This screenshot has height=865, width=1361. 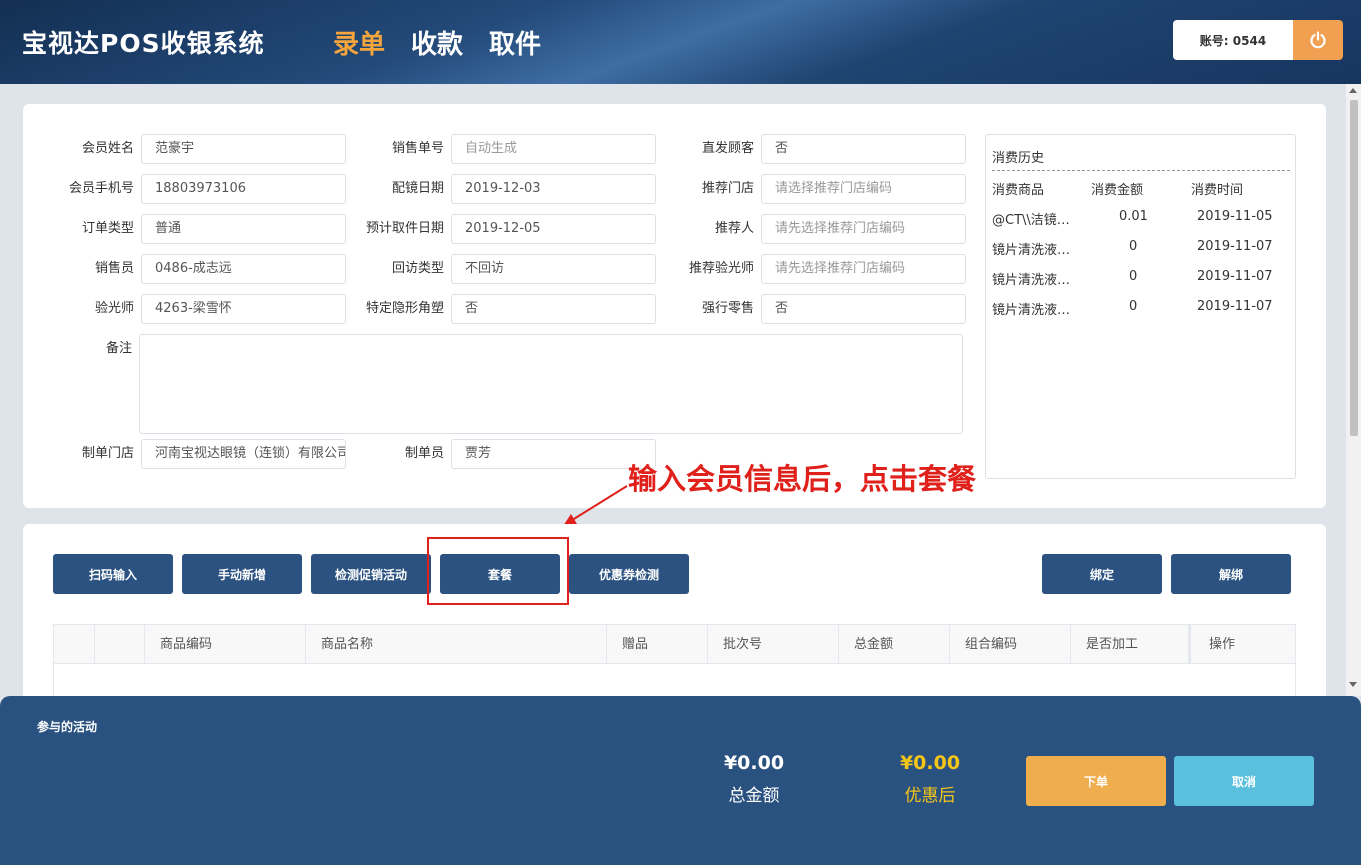 I want to click on scroll-down-icon, so click(x=1353, y=684).